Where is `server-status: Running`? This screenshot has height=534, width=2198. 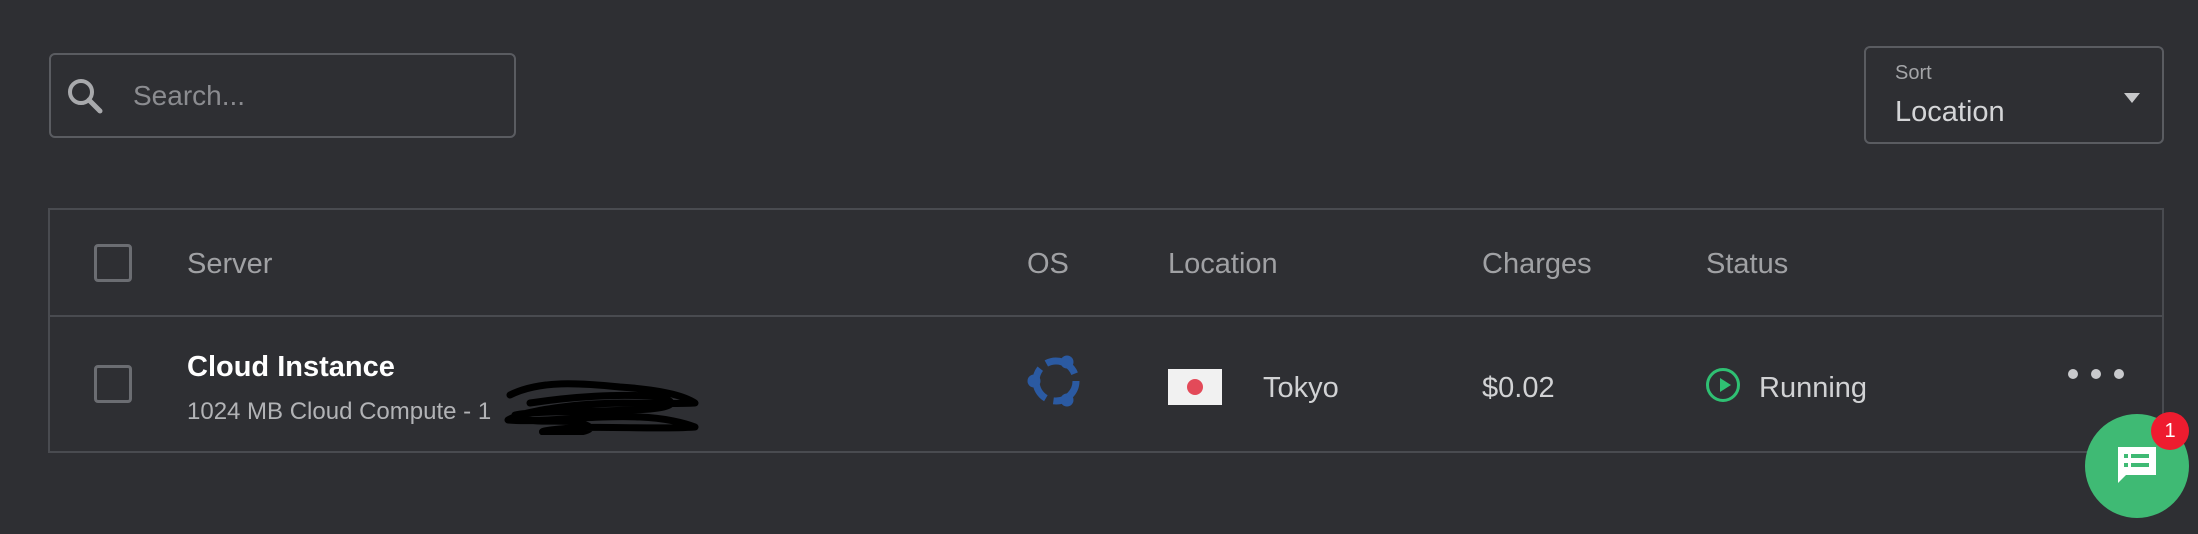 server-status: Running is located at coordinates (1813, 388).